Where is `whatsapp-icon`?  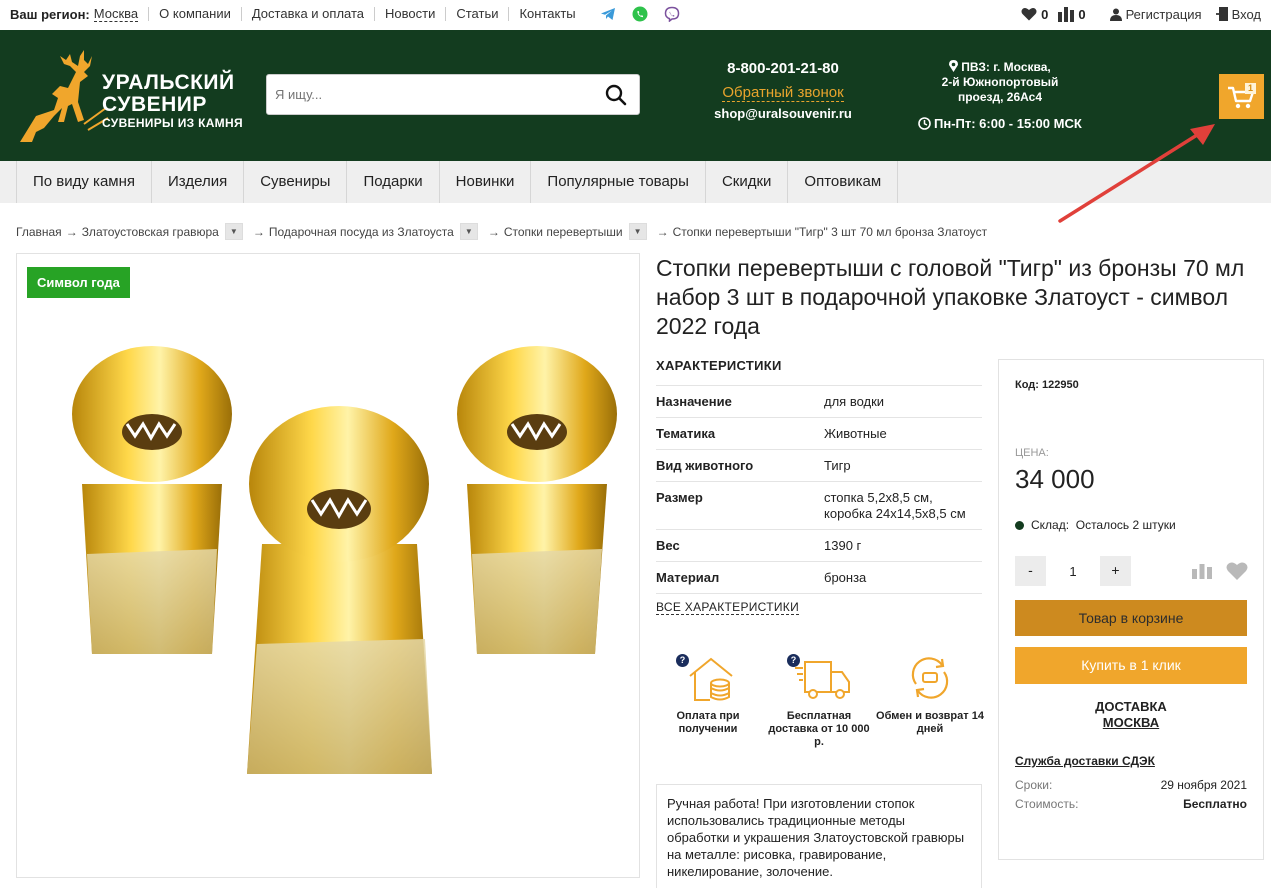
whatsapp-icon is located at coordinates (640, 14).